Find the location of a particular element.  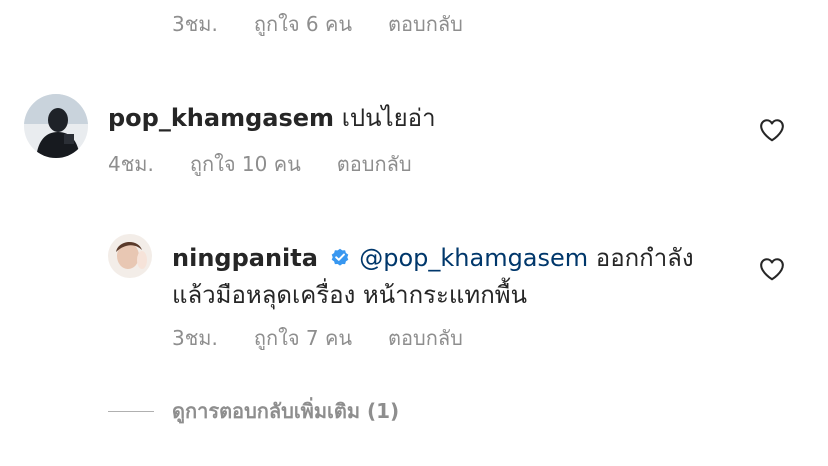

reply-meta-row: 3ชม. ถูกใจ 7 คน ตอบกลับ is located at coordinates (317, 338).